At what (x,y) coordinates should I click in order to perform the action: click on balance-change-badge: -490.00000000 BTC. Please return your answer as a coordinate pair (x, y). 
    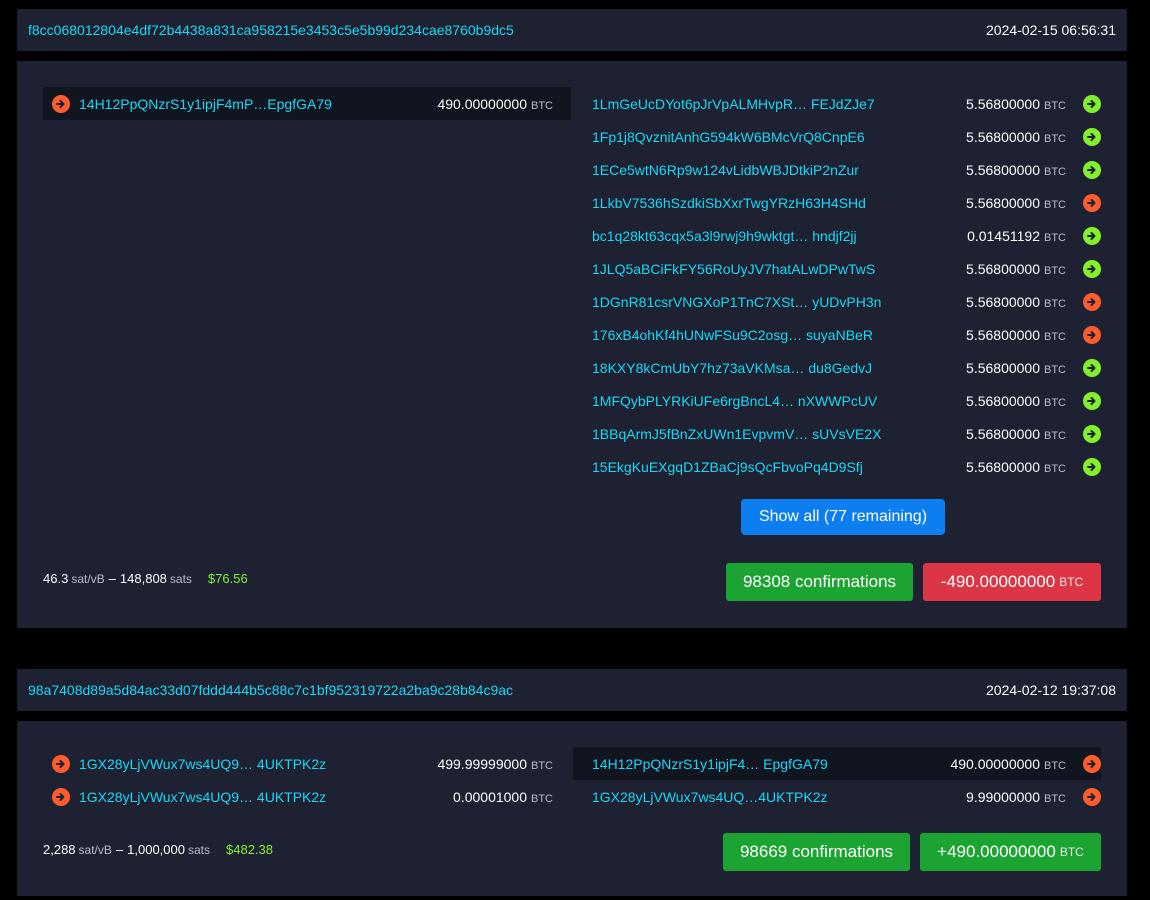
    Looking at the image, I should click on (1012, 582).